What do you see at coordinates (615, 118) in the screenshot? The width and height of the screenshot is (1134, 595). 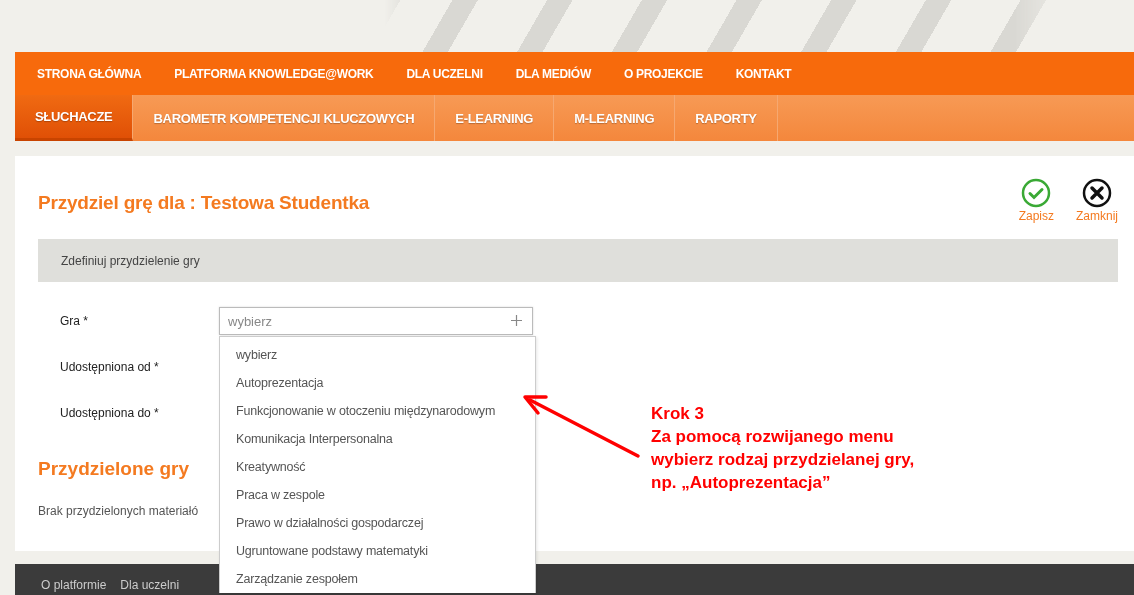 I see `nav-tab: M-LEARNING` at bounding box center [615, 118].